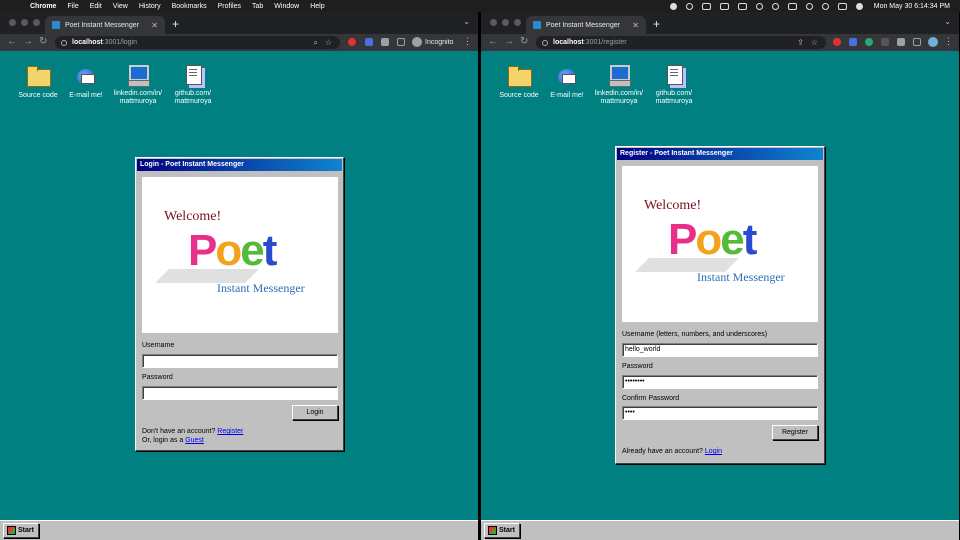  What do you see at coordinates (72, 6) in the screenshot?
I see `menu-file: File` at bounding box center [72, 6].